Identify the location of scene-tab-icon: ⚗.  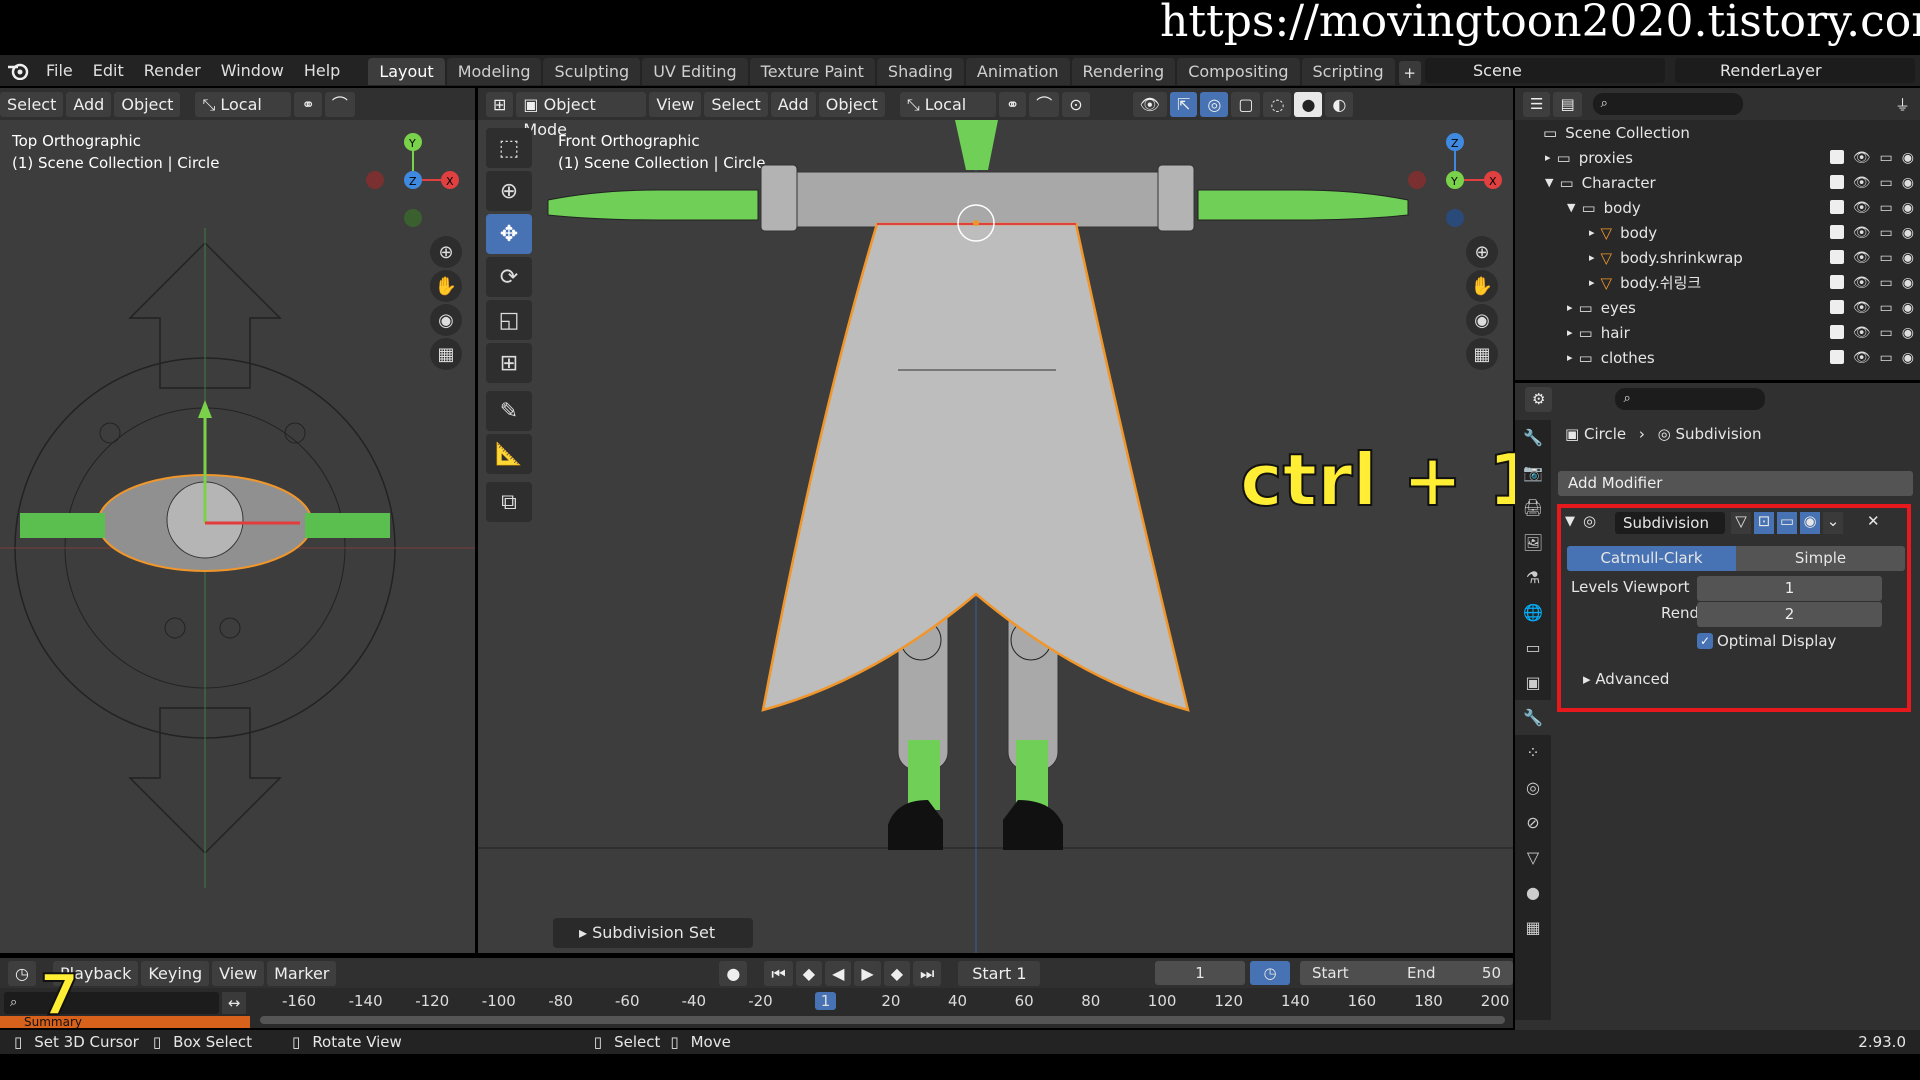
(1533, 577).